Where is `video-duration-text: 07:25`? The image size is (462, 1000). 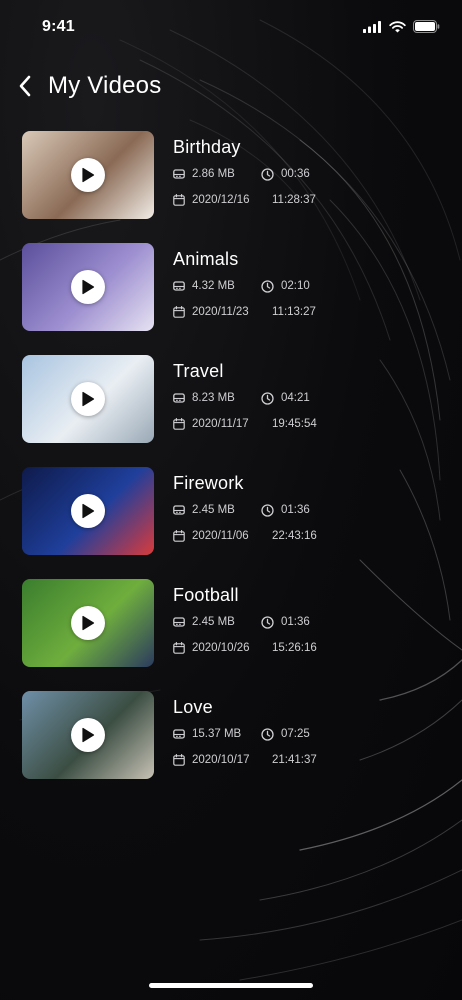
video-duration-text: 07:25 is located at coordinates (295, 734).